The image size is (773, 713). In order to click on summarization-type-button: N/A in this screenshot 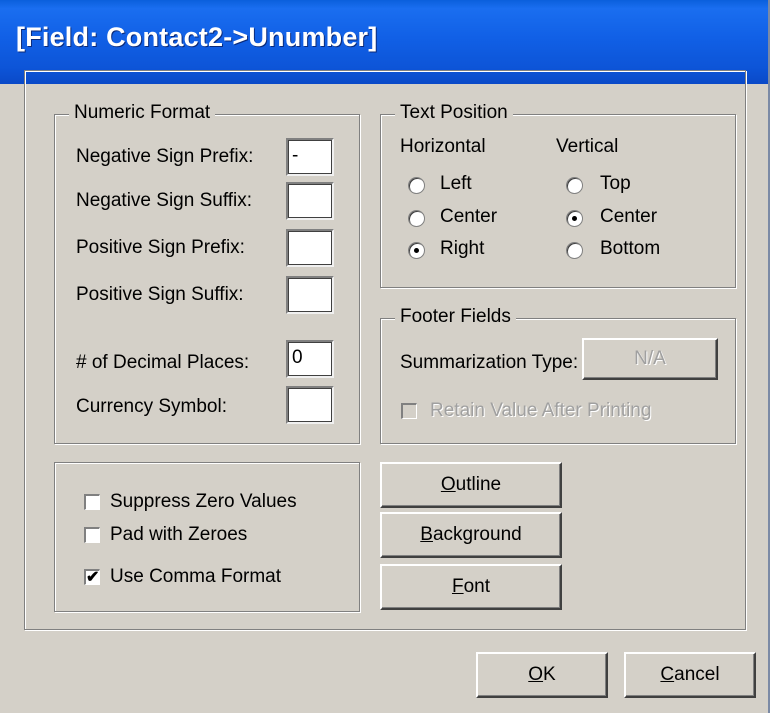, I will do `click(650, 359)`.